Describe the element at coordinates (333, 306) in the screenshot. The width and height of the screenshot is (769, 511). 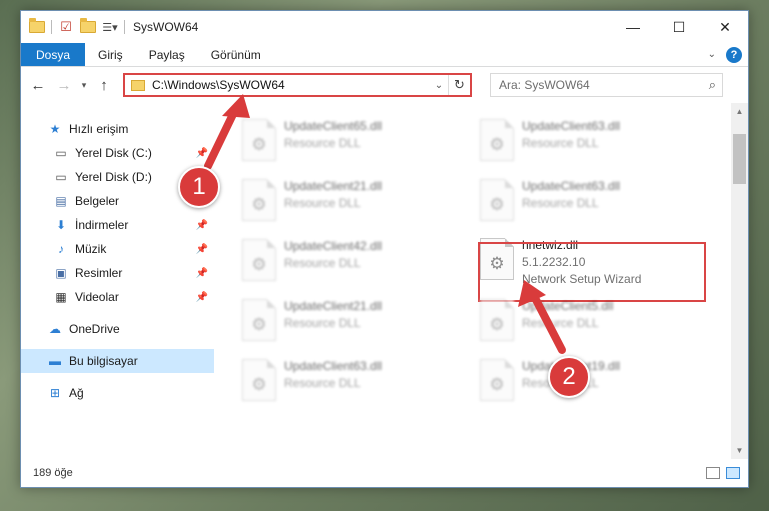
I see `file-name: UpdateClient21.dll` at that location.